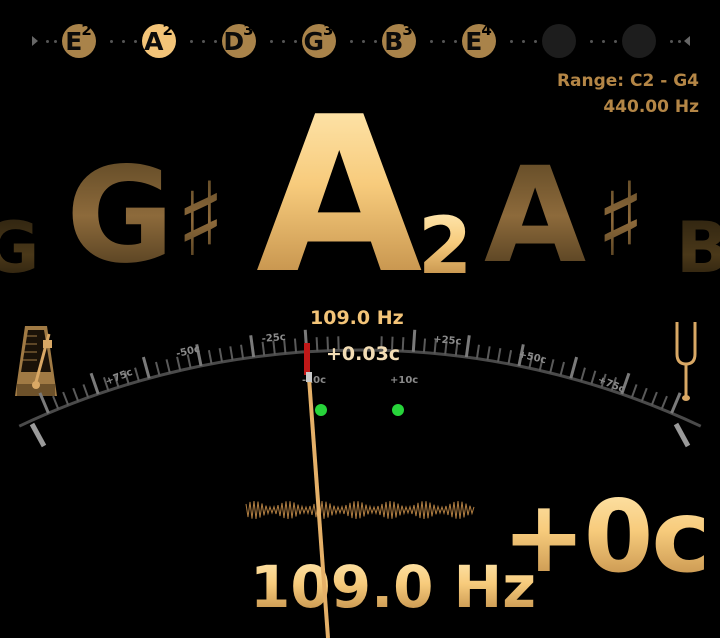 The height and width of the screenshot is (638, 720). What do you see at coordinates (318, 507) in the screenshot?
I see `needle-line` at bounding box center [318, 507].